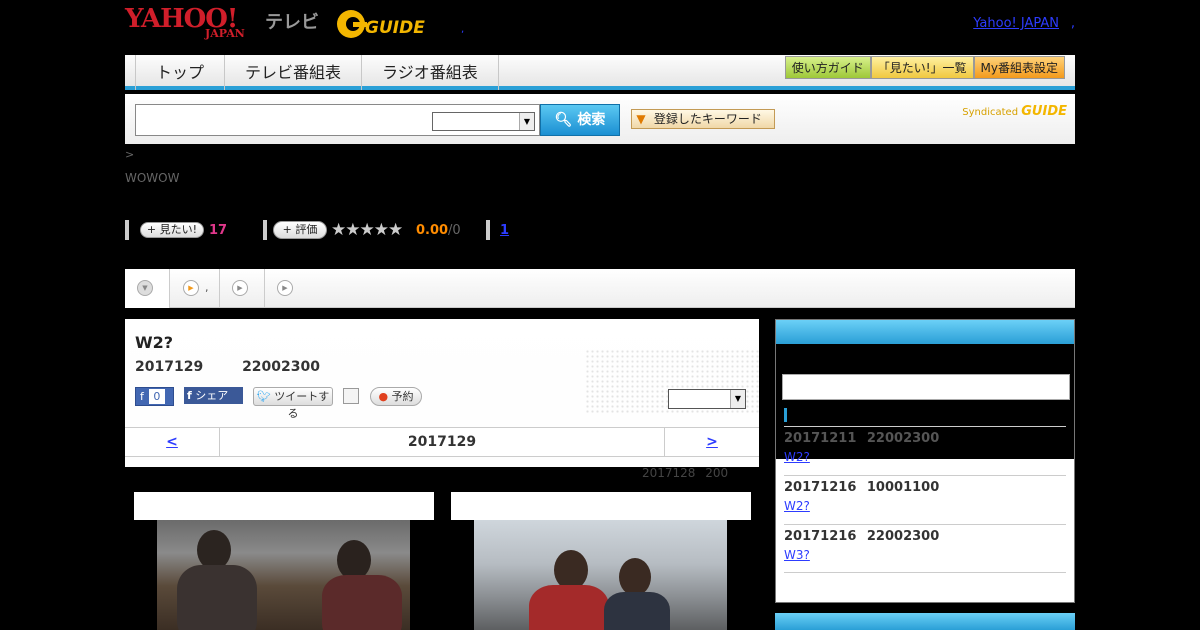 The width and height of the screenshot is (1200, 630). Describe the element at coordinates (152, 178) in the screenshot. I see `channel-name: WOWOW` at that location.